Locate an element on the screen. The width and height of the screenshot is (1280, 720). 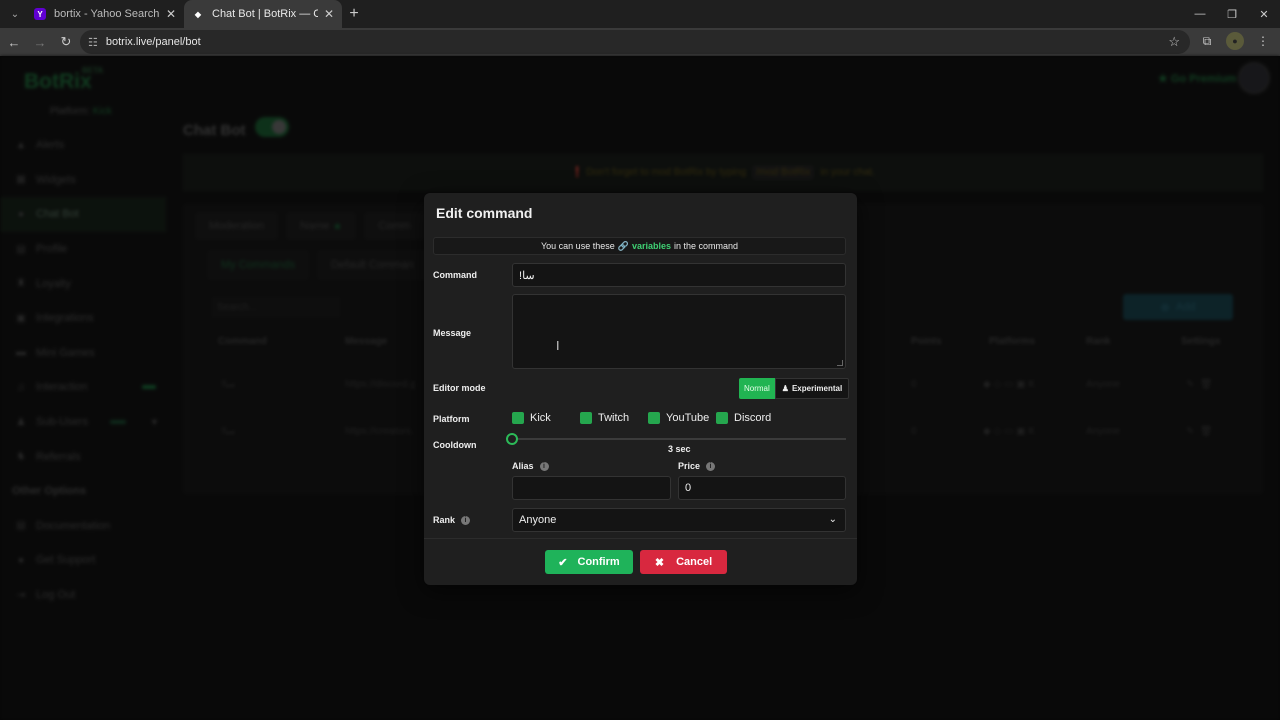
platform-checkbox-kick: Kick is located at coordinates (531, 418).